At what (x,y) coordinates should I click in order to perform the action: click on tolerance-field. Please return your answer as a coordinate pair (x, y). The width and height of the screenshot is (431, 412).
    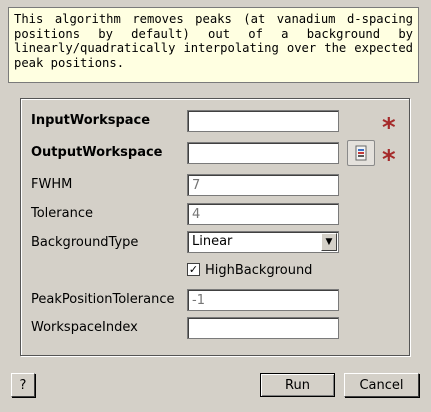
    Looking at the image, I should click on (263, 214).